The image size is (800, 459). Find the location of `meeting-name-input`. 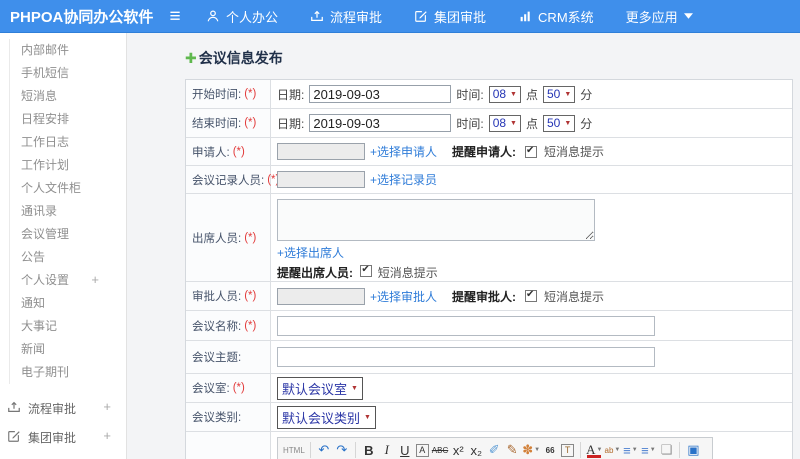

meeting-name-input is located at coordinates (466, 325).